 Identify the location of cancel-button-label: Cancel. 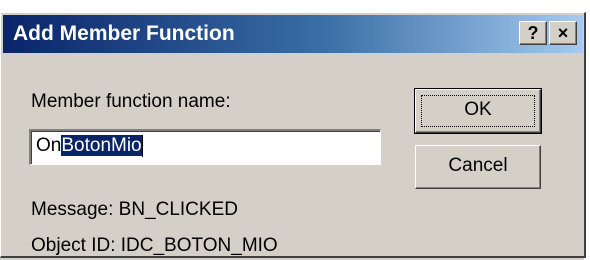
(478, 165).